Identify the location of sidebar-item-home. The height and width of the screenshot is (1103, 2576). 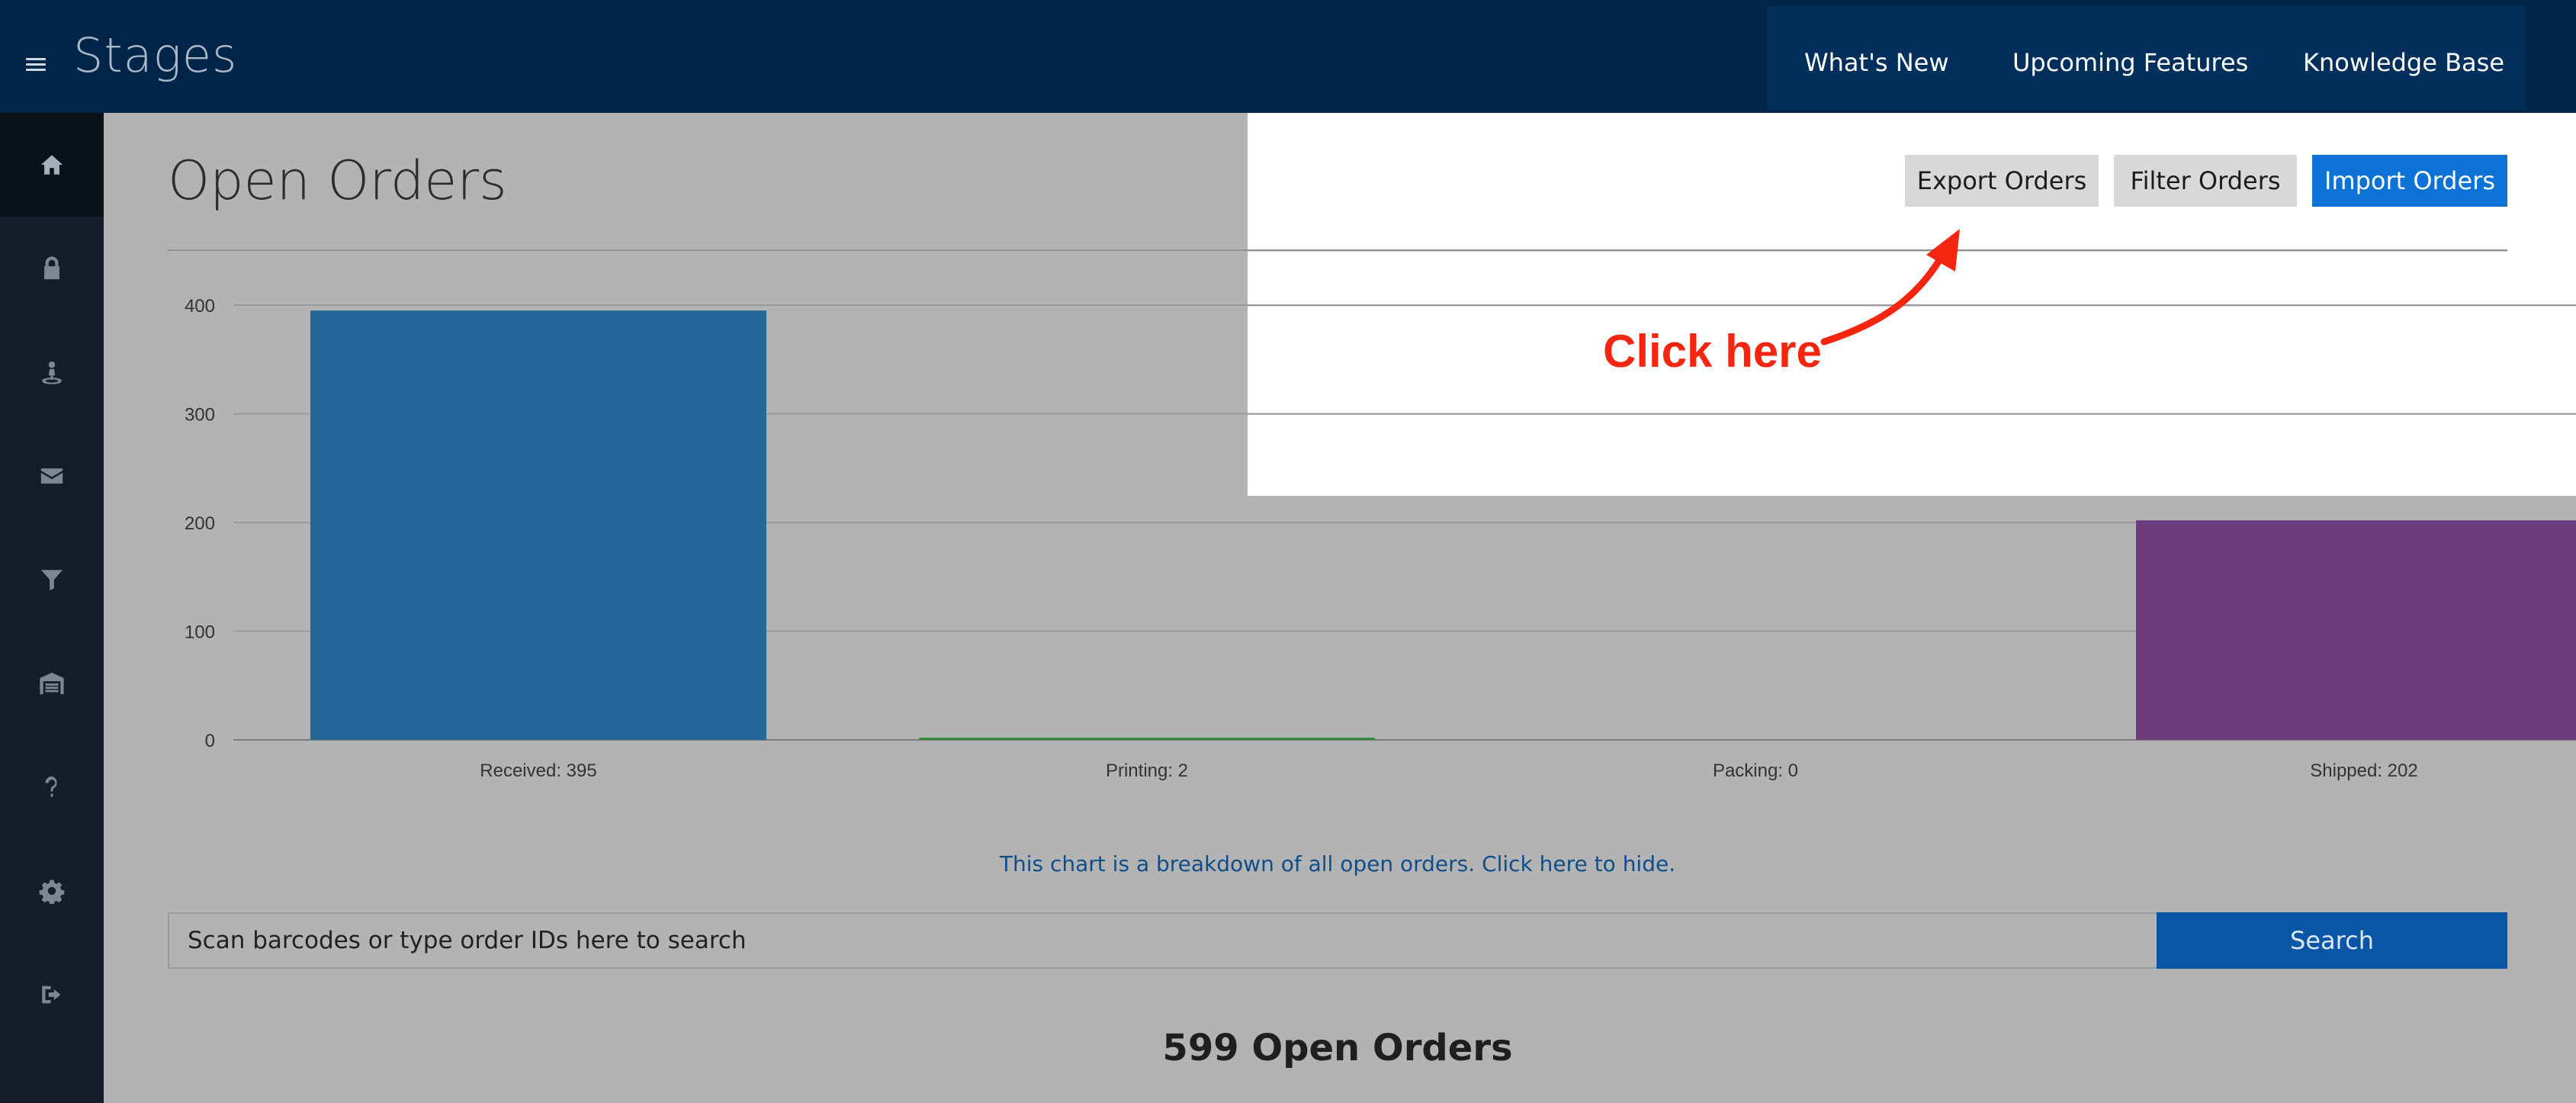
(52, 165).